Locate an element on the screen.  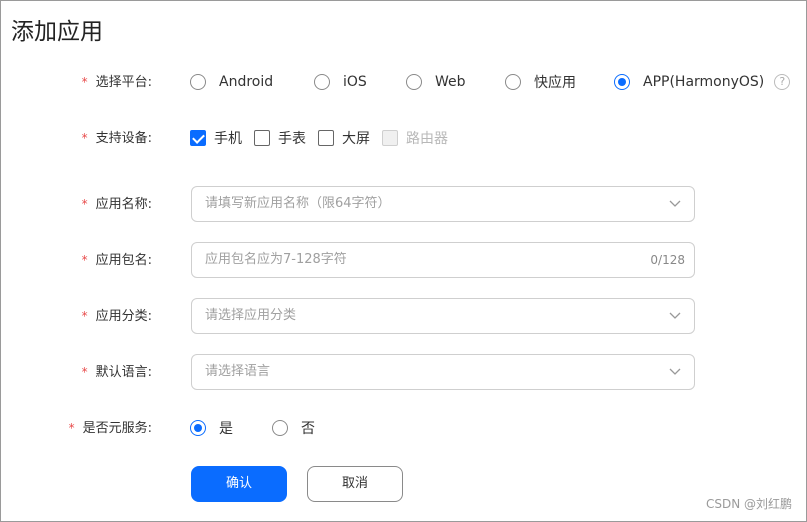
devices-check-group: 手机 手表 大屏 路由器 is located at coordinates (319, 138).